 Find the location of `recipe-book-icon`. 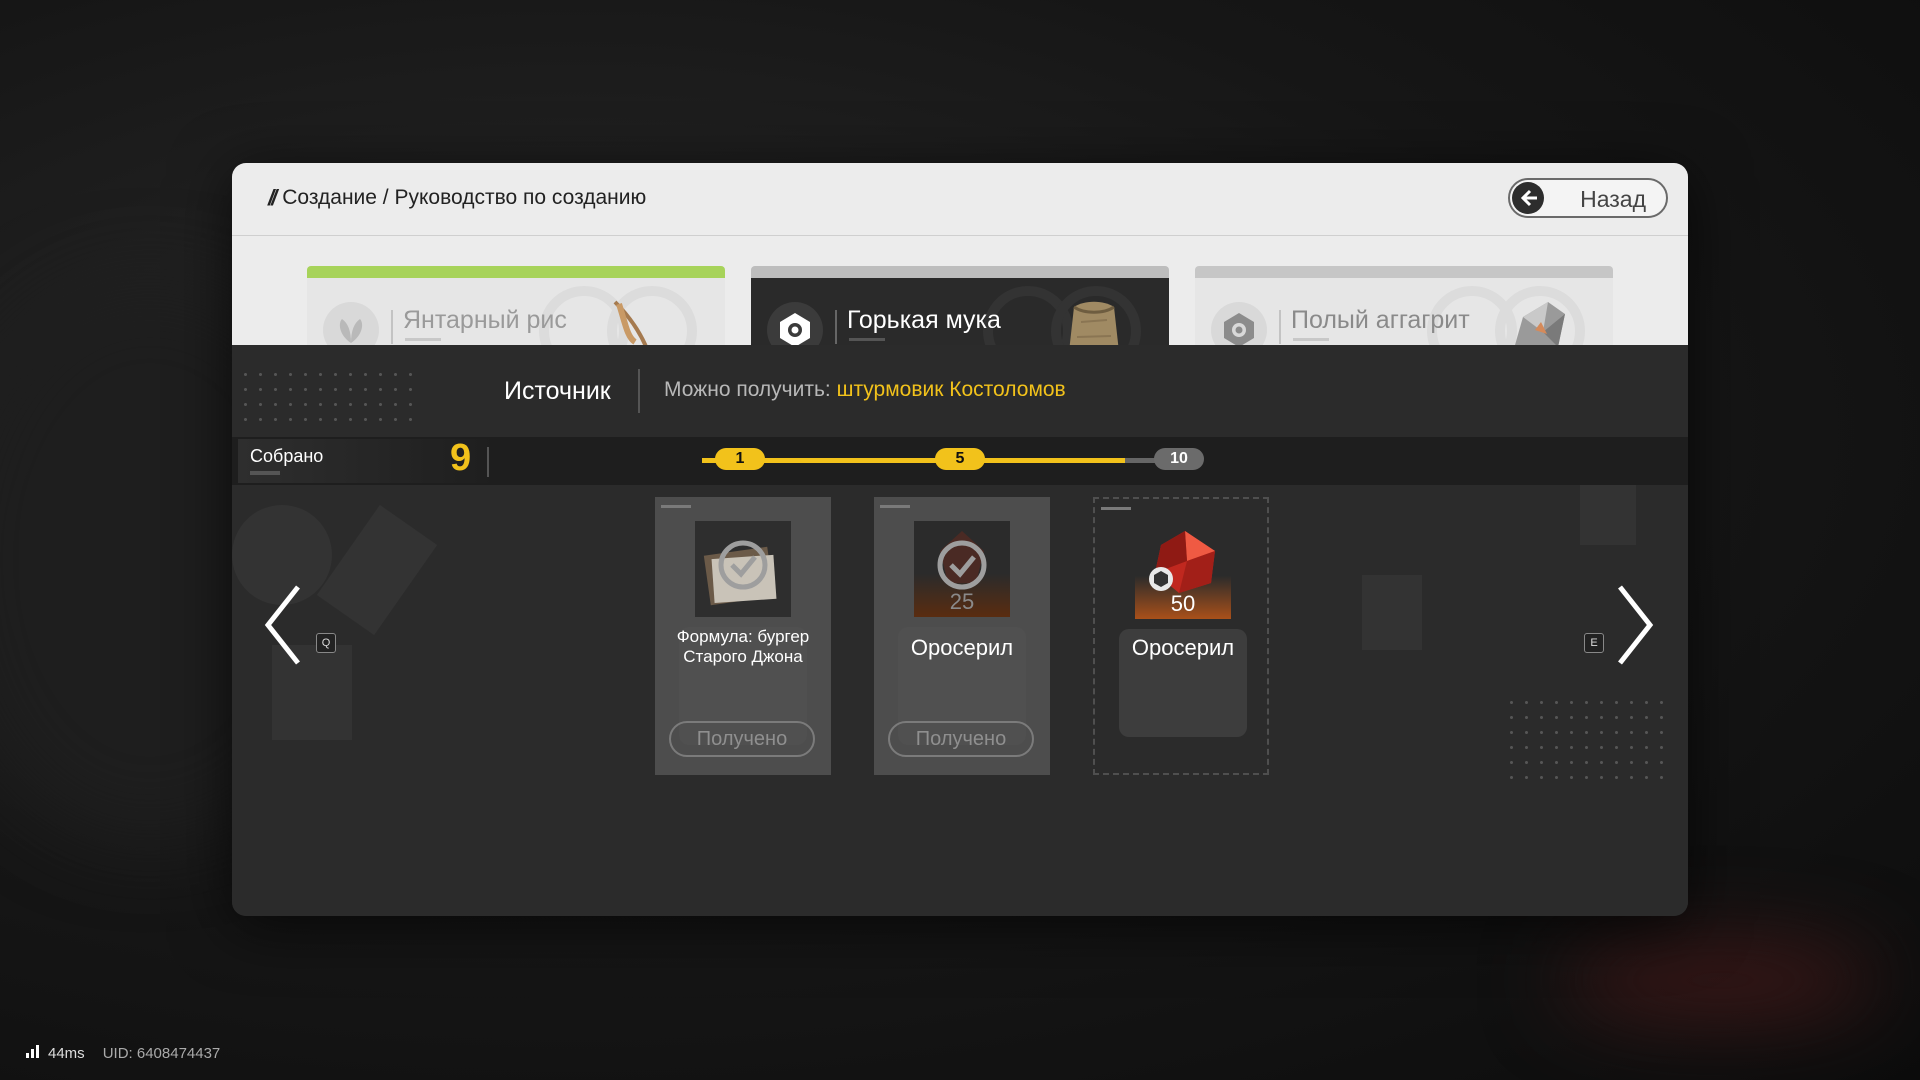

recipe-book-icon is located at coordinates (743, 569).